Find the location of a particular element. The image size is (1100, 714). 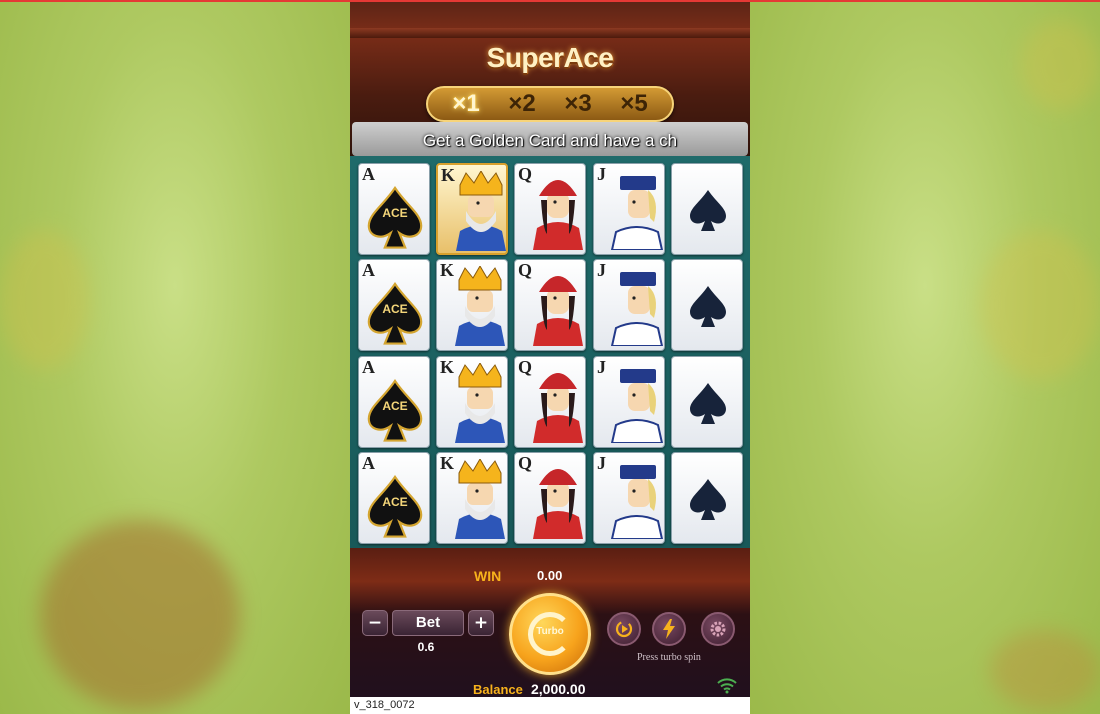

settings-button is located at coordinates (718, 629).